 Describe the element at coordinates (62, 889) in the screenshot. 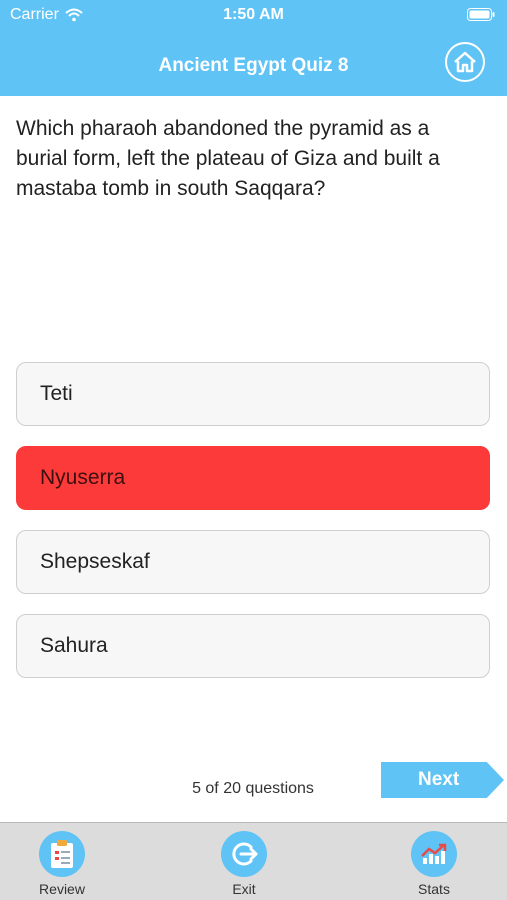

I see `tab-label-review: Review` at that location.